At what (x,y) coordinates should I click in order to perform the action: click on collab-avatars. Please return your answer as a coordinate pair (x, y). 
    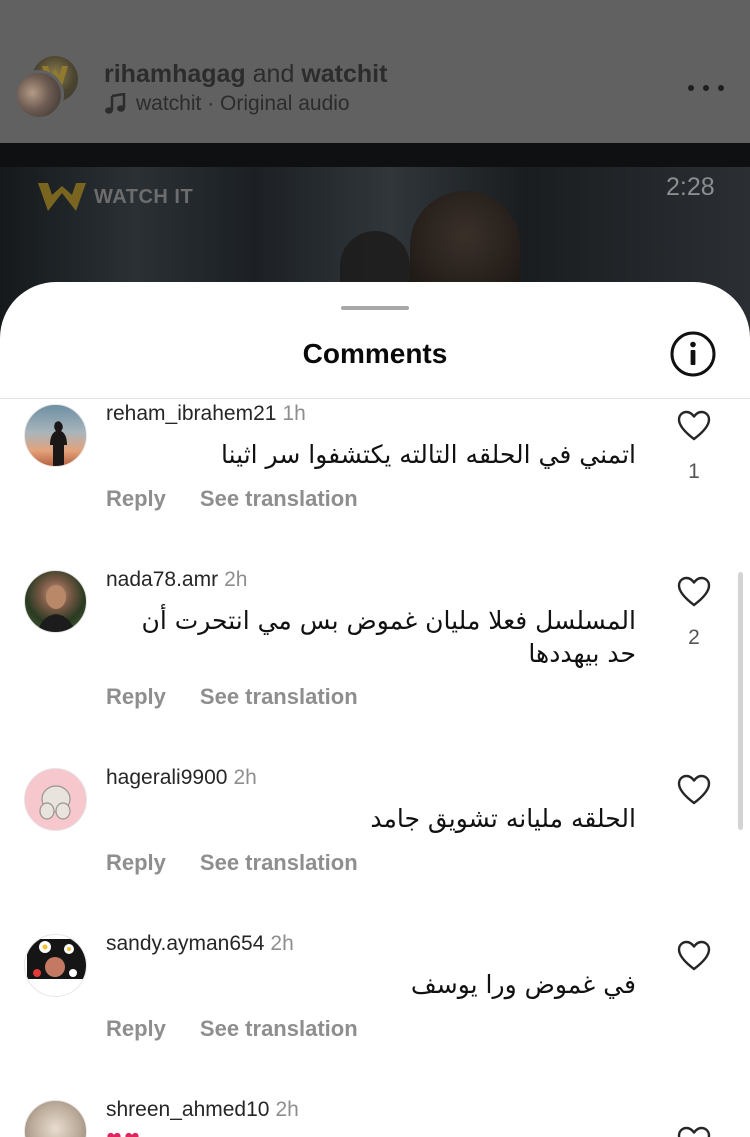
    Looking at the image, I should click on (47, 89).